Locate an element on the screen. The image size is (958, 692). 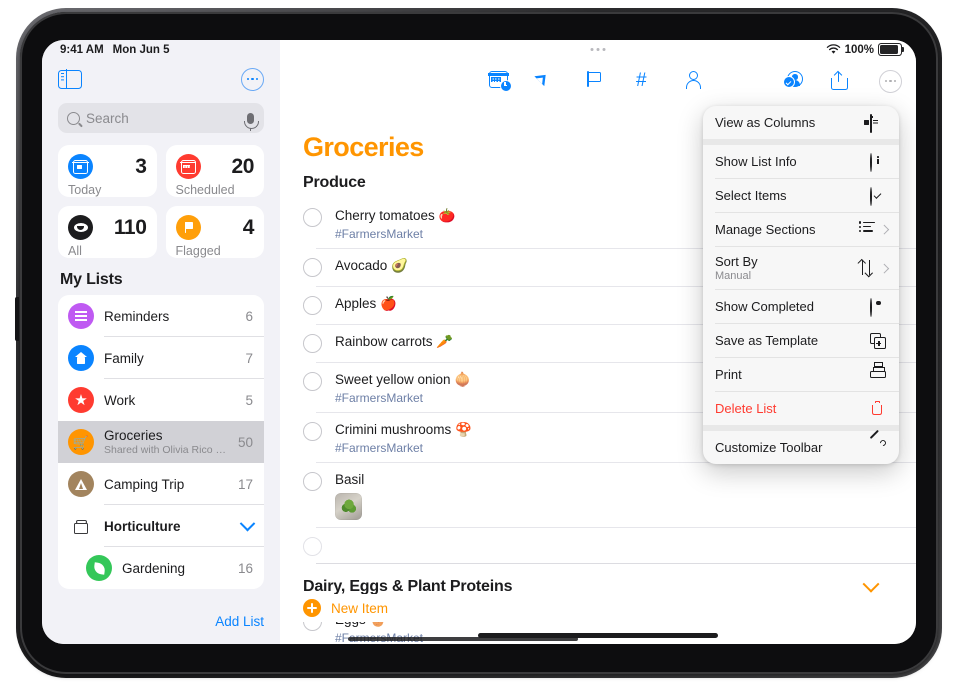
window-grabber is located at coordinates (598, 49).